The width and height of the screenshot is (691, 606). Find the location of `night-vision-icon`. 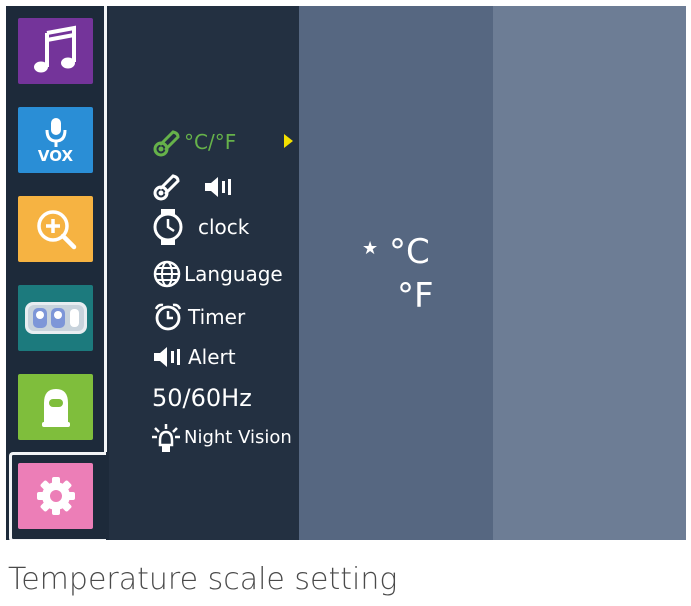

night-vision-icon is located at coordinates (166, 438).